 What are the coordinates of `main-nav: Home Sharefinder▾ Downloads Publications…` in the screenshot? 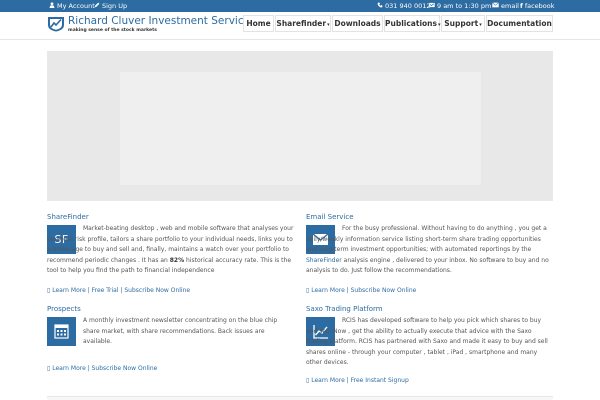 It's located at (300, 23).